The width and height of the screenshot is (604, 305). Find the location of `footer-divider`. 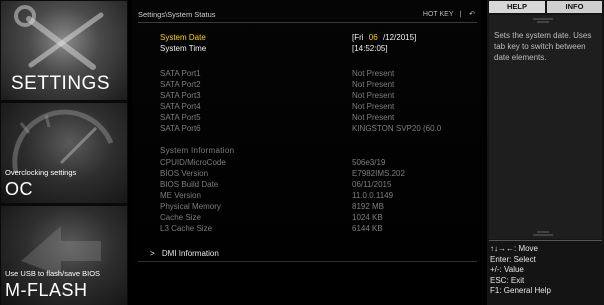

footer-divider is located at coordinates (307, 261).